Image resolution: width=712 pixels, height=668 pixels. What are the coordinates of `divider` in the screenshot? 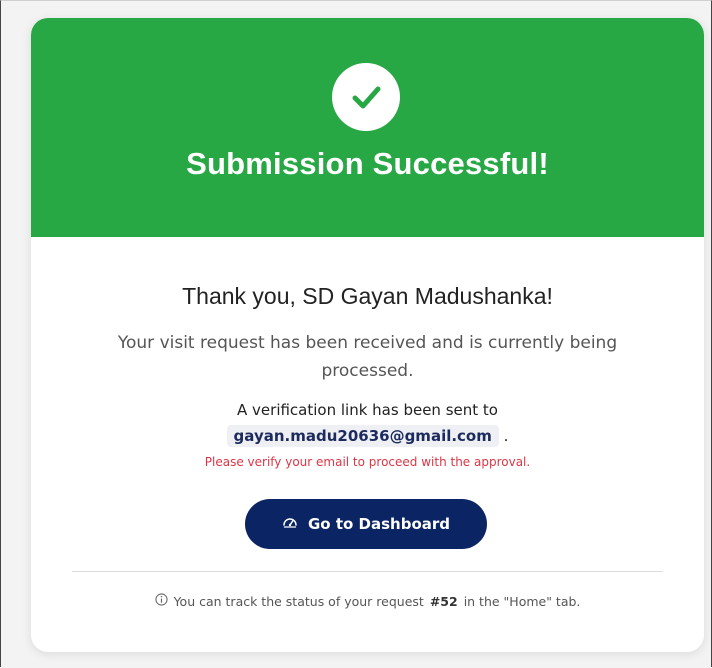 It's located at (367, 571).